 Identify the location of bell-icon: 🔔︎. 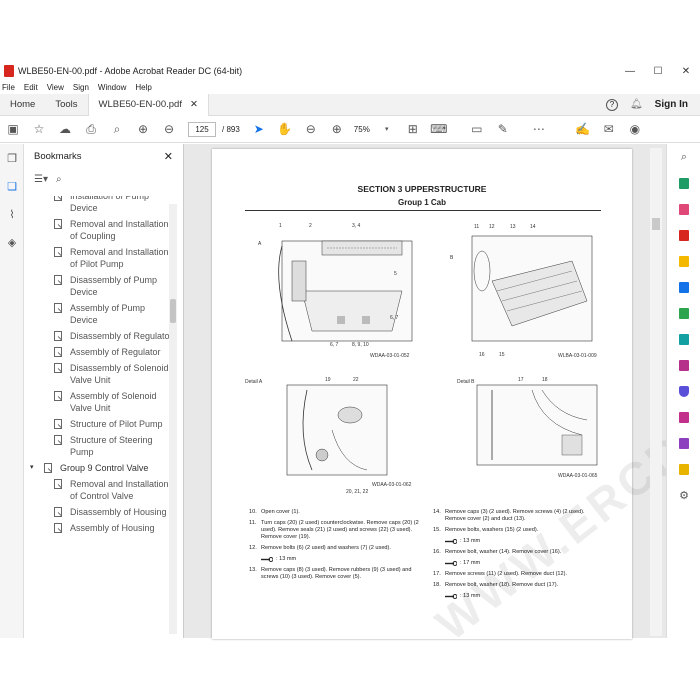
(636, 104).